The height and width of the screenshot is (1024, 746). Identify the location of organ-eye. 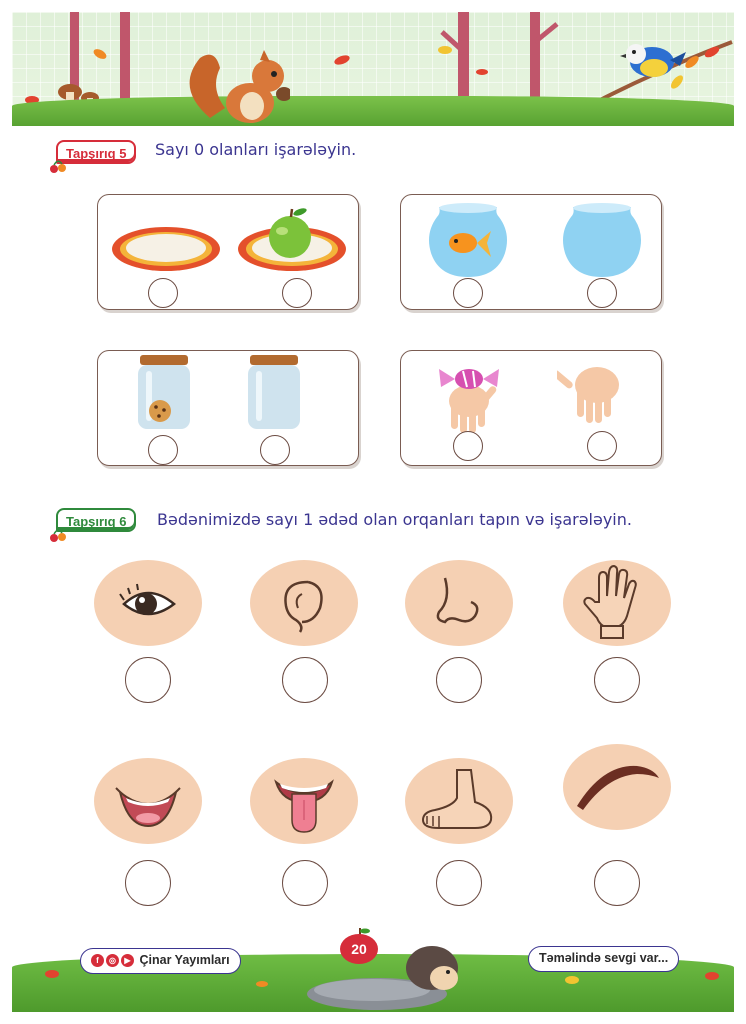
(148, 603).